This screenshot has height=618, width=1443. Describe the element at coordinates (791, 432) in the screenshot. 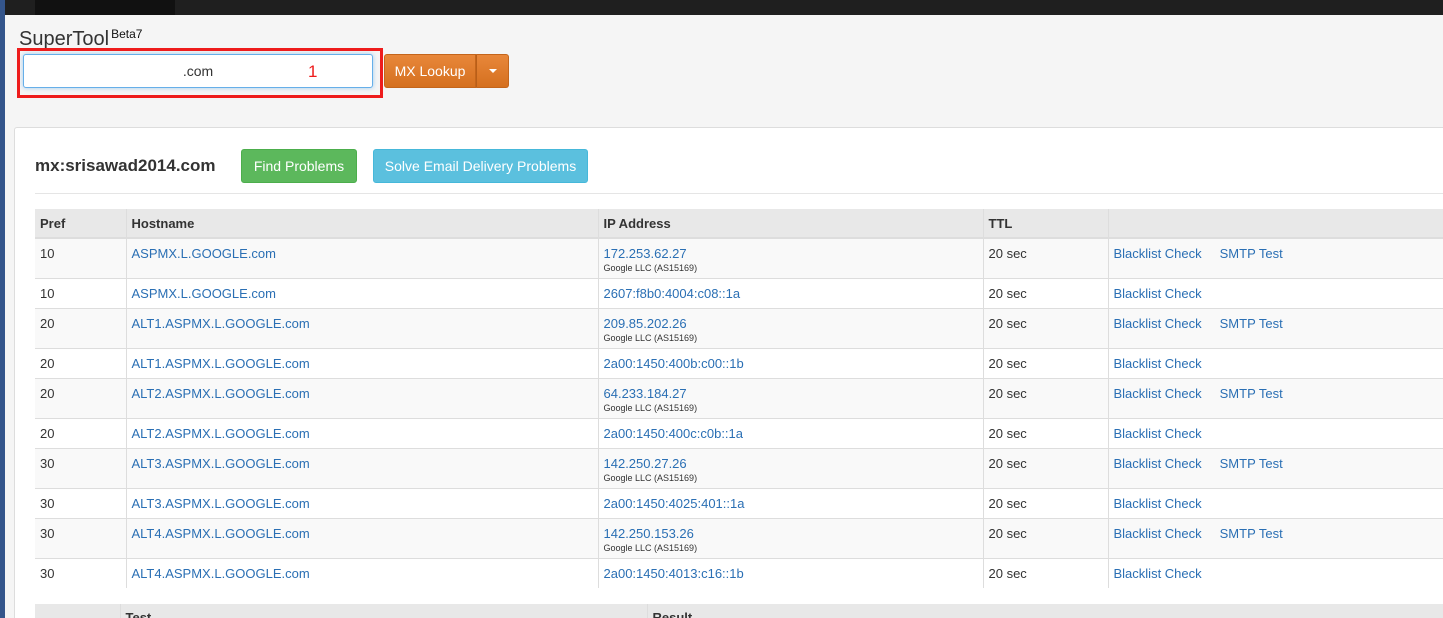

I see `cell-ip: 2a00:1450:400c:c0b::1a` at that location.